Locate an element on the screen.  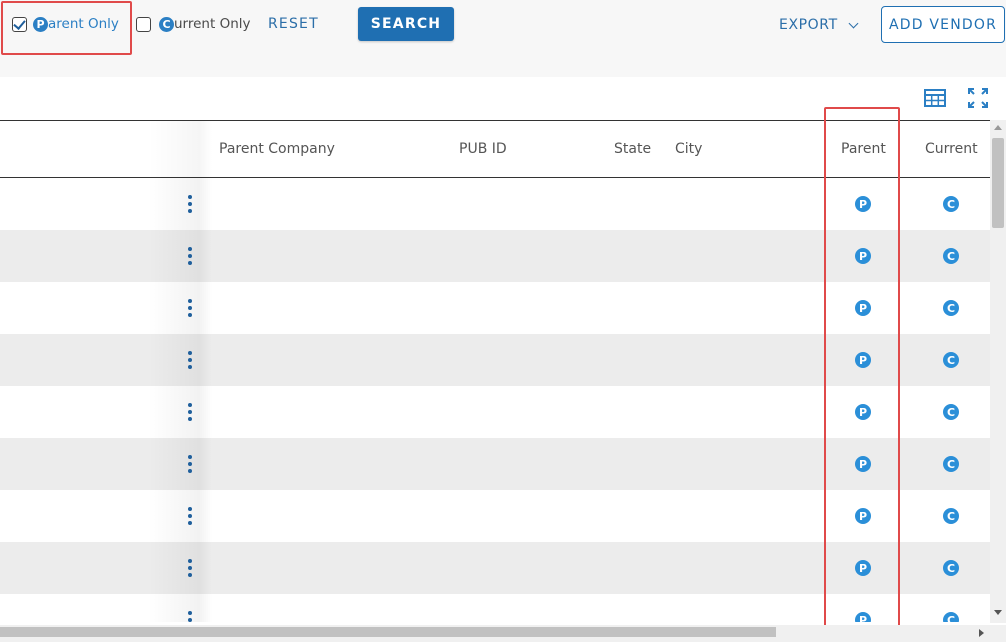
parent-only-filter: P arent Only is located at coordinates (65, 24).